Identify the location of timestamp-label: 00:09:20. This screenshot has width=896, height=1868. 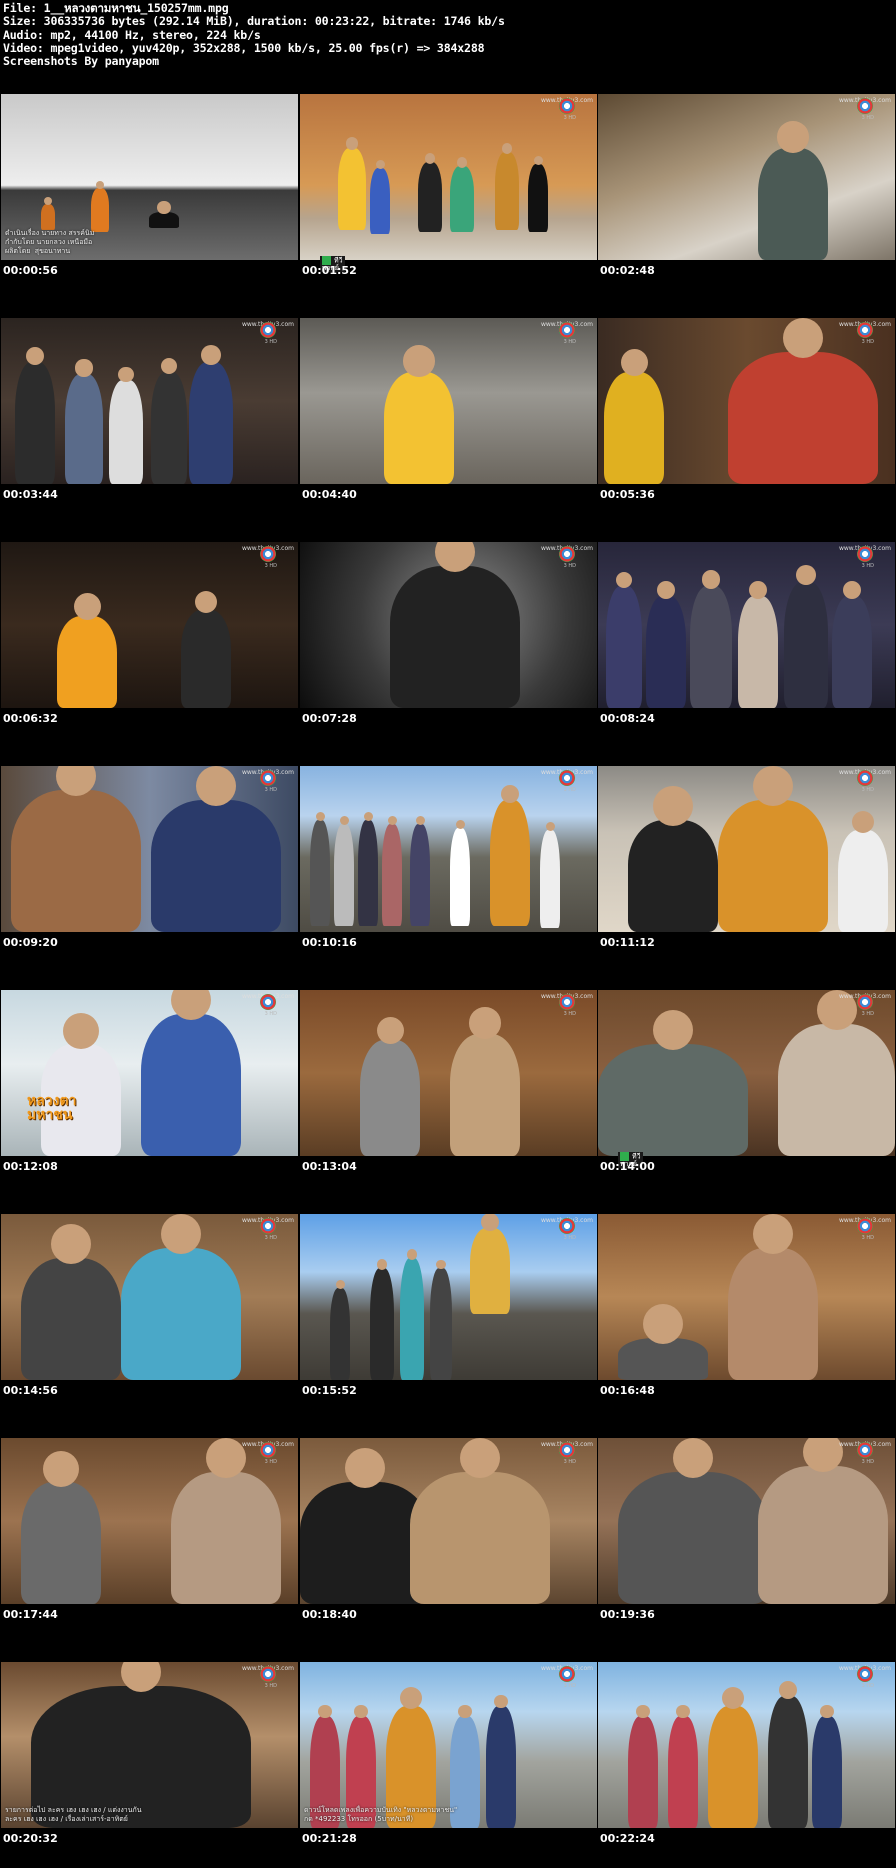
(30, 942).